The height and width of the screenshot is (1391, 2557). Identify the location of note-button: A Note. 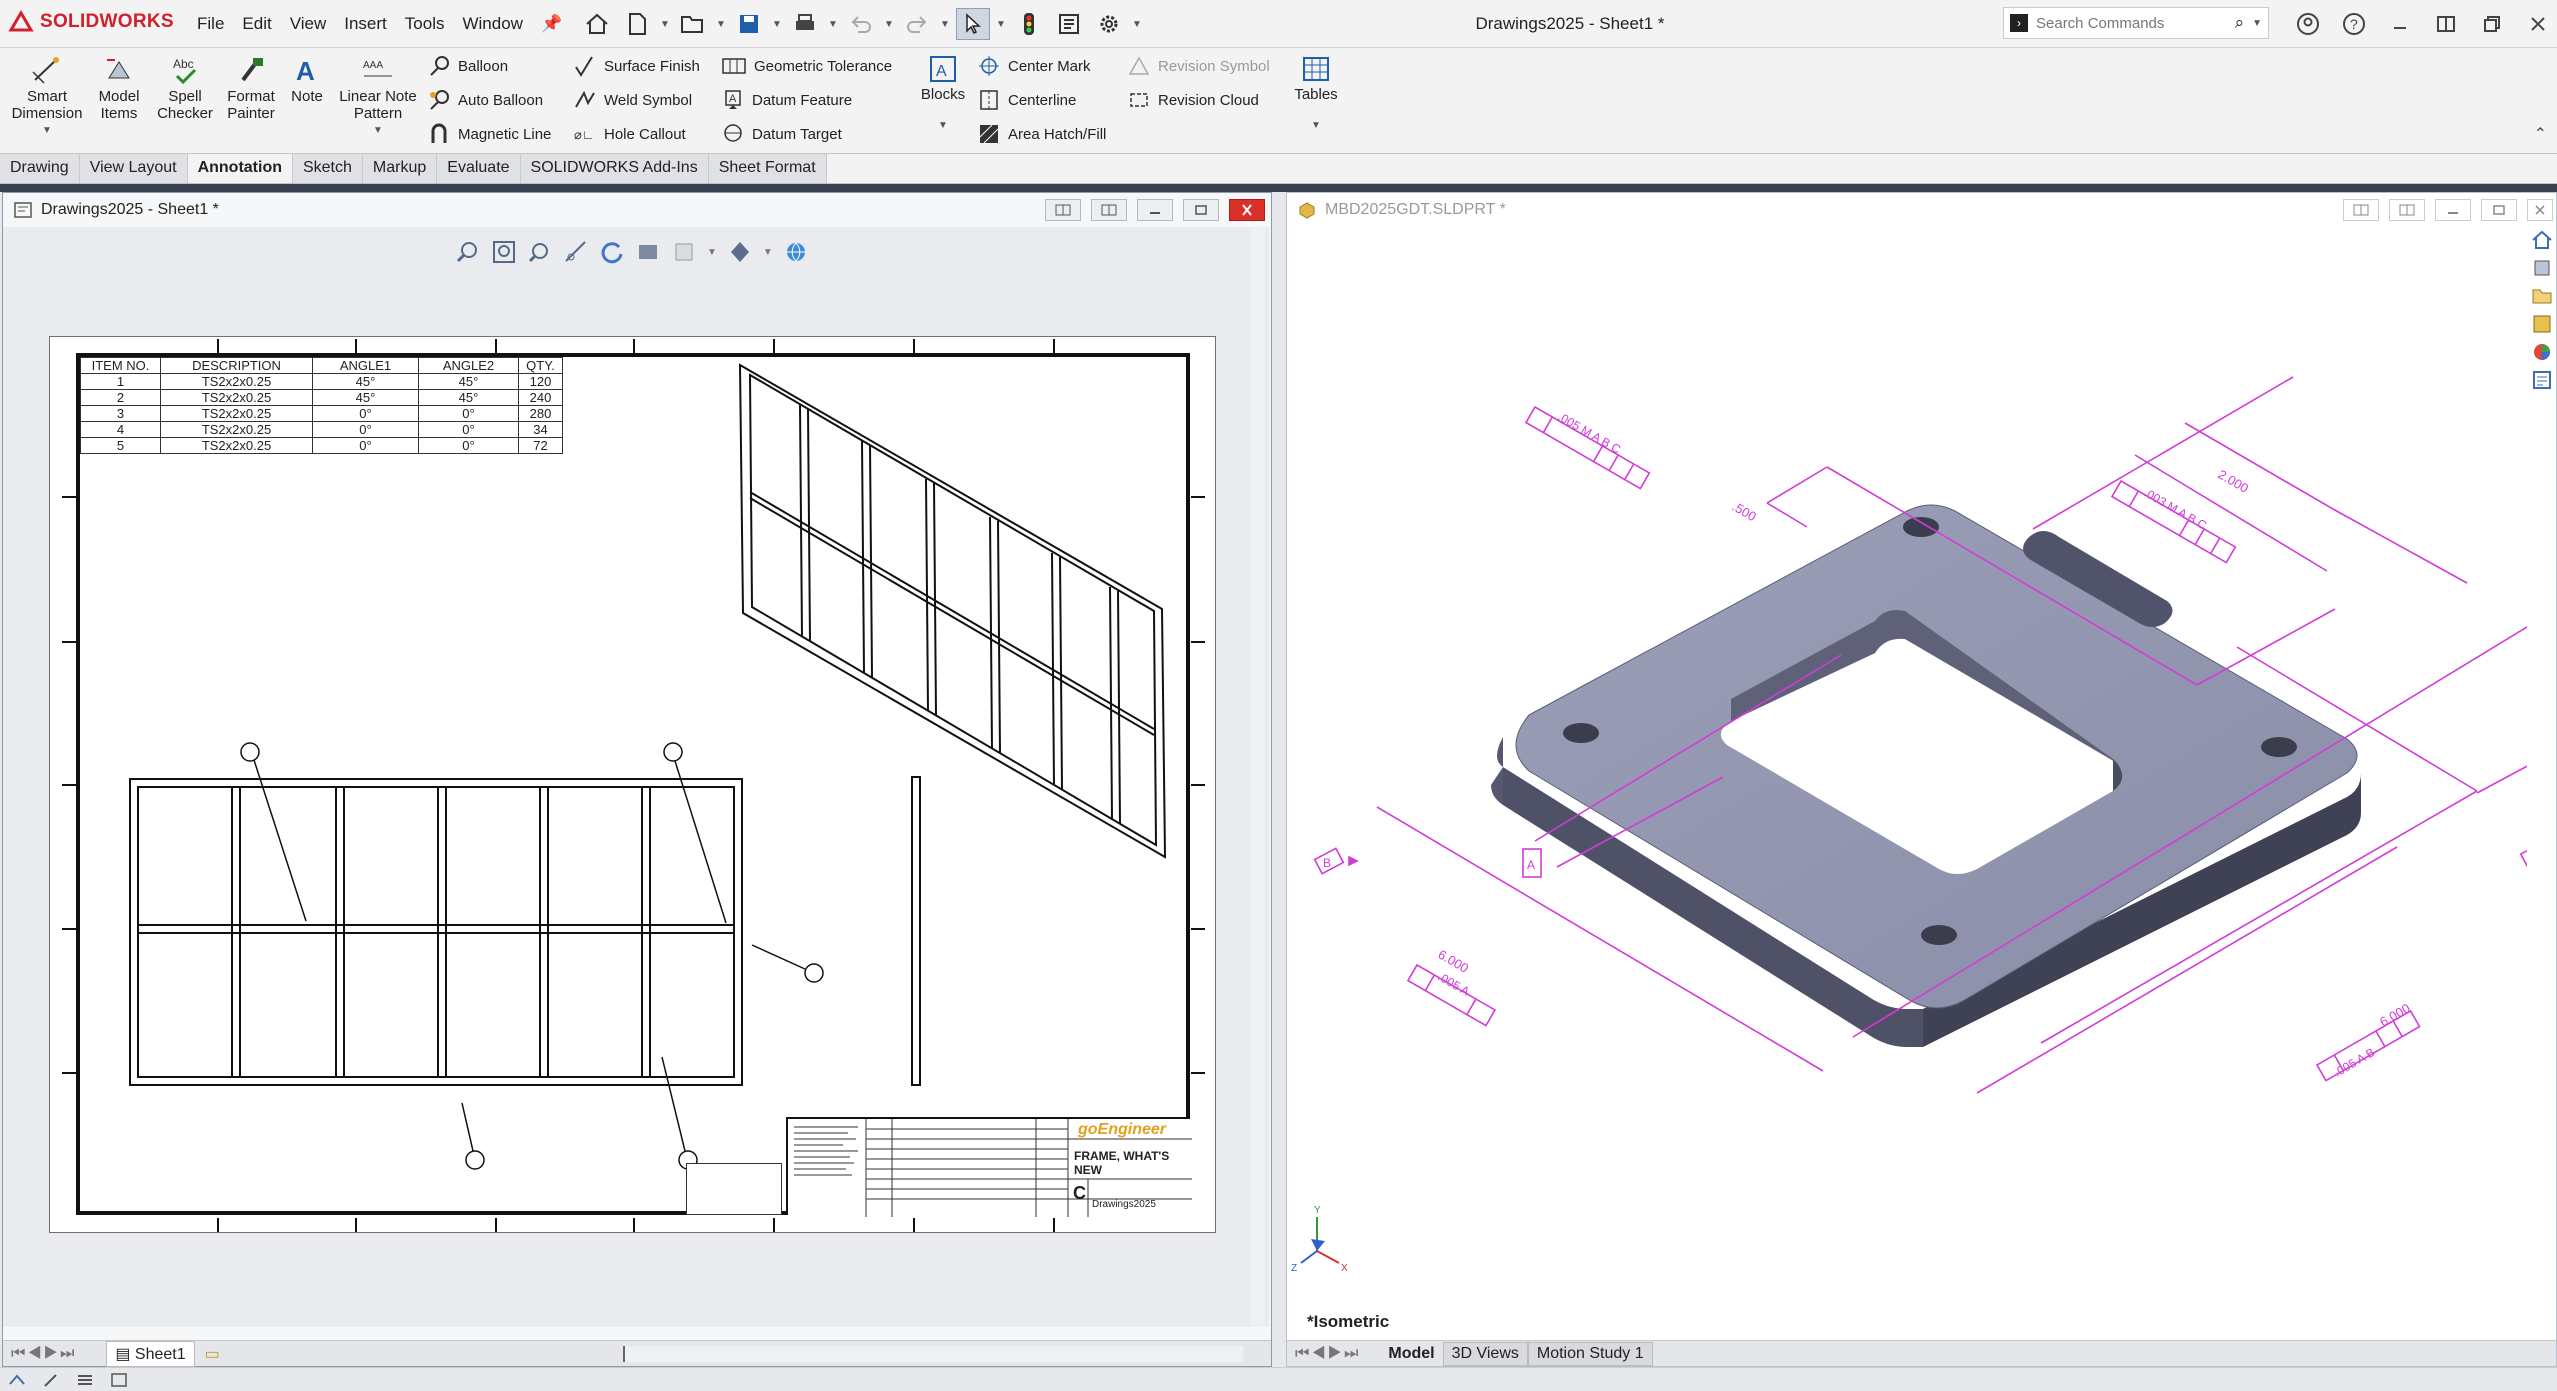
(307, 79).